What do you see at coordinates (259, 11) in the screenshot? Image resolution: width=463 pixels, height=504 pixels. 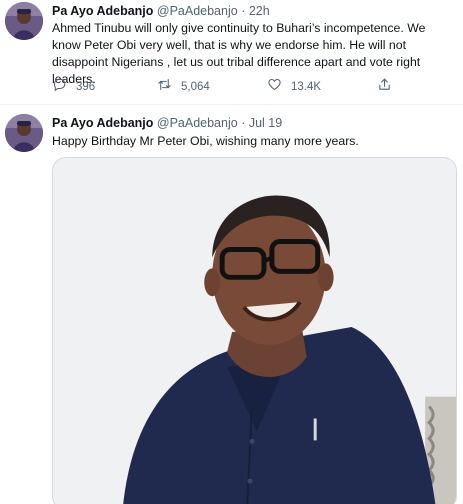 I see `tweet-time: 22h` at bounding box center [259, 11].